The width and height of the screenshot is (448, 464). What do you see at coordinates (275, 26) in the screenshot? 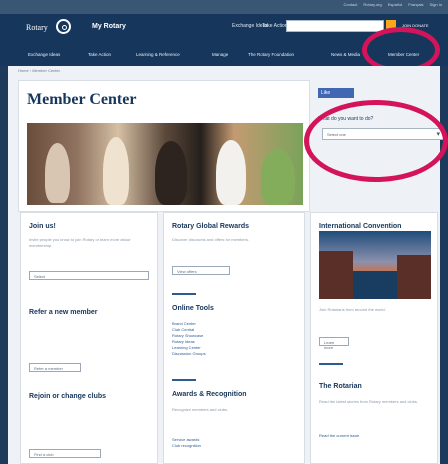
I see `header-link-2: Take Action` at bounding box center [275, 26].